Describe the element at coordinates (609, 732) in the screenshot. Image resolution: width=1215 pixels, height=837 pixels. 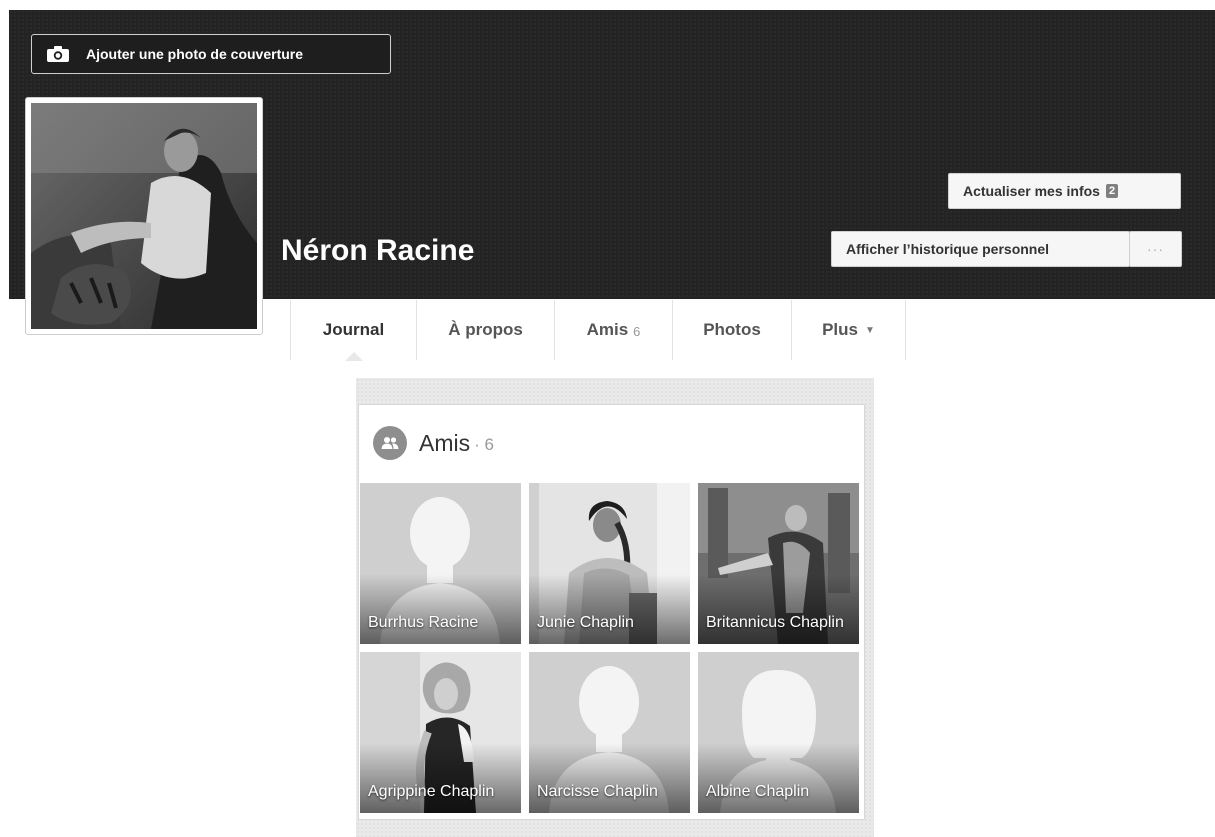
I see `friend-tile: Narcisse Chaplin` at that location.